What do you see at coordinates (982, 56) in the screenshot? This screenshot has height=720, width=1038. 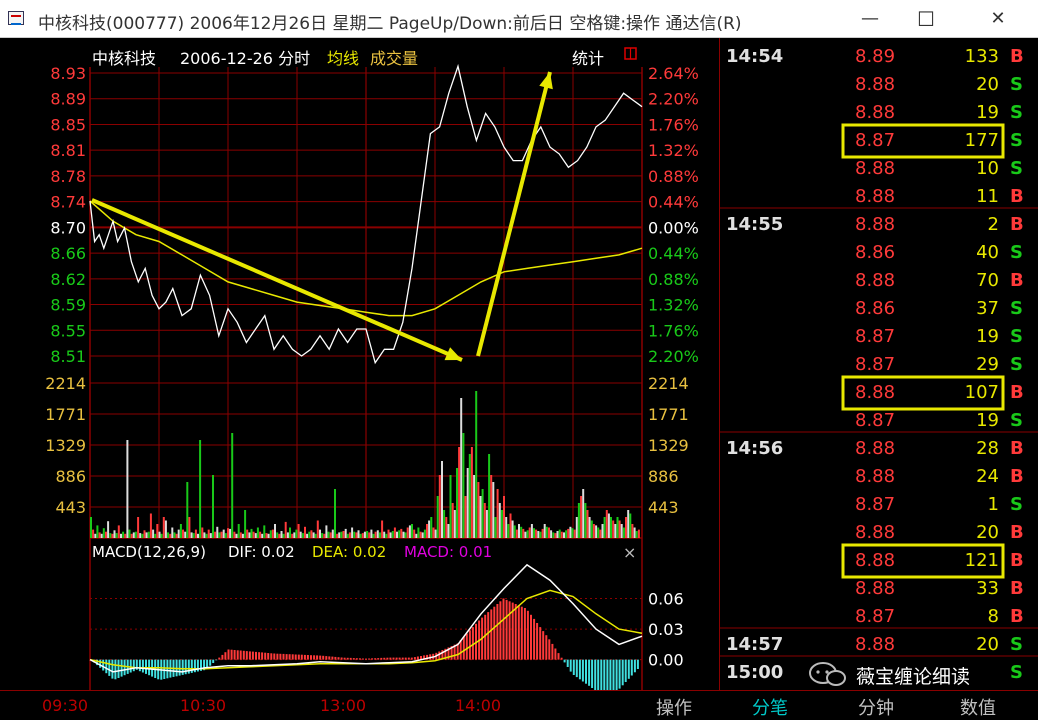 I see `tick-volume: 133` at bounding box center [982, 56].